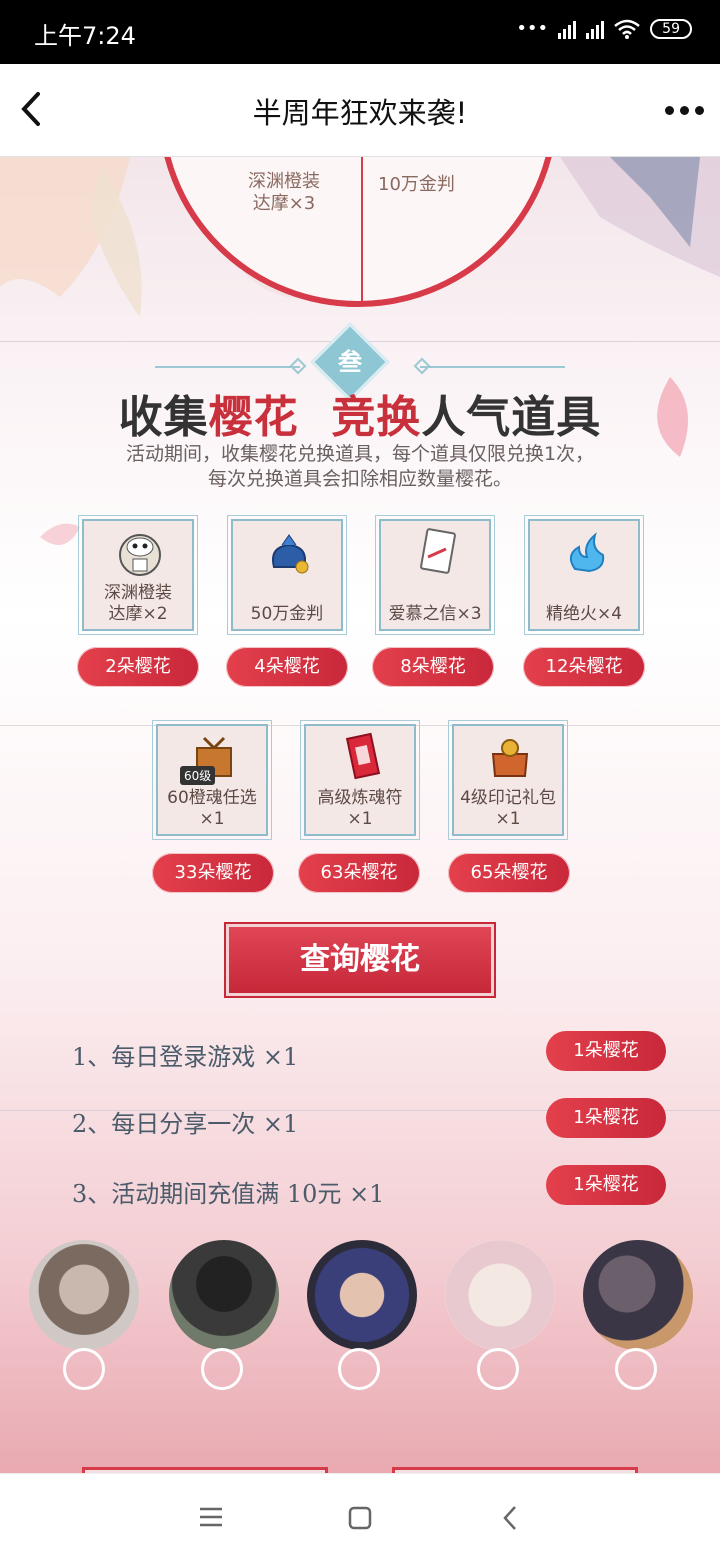 The image size is (720, 1561). I want to click on wheel-label: 深渊橙装 达摩×3, so click(284, 192).